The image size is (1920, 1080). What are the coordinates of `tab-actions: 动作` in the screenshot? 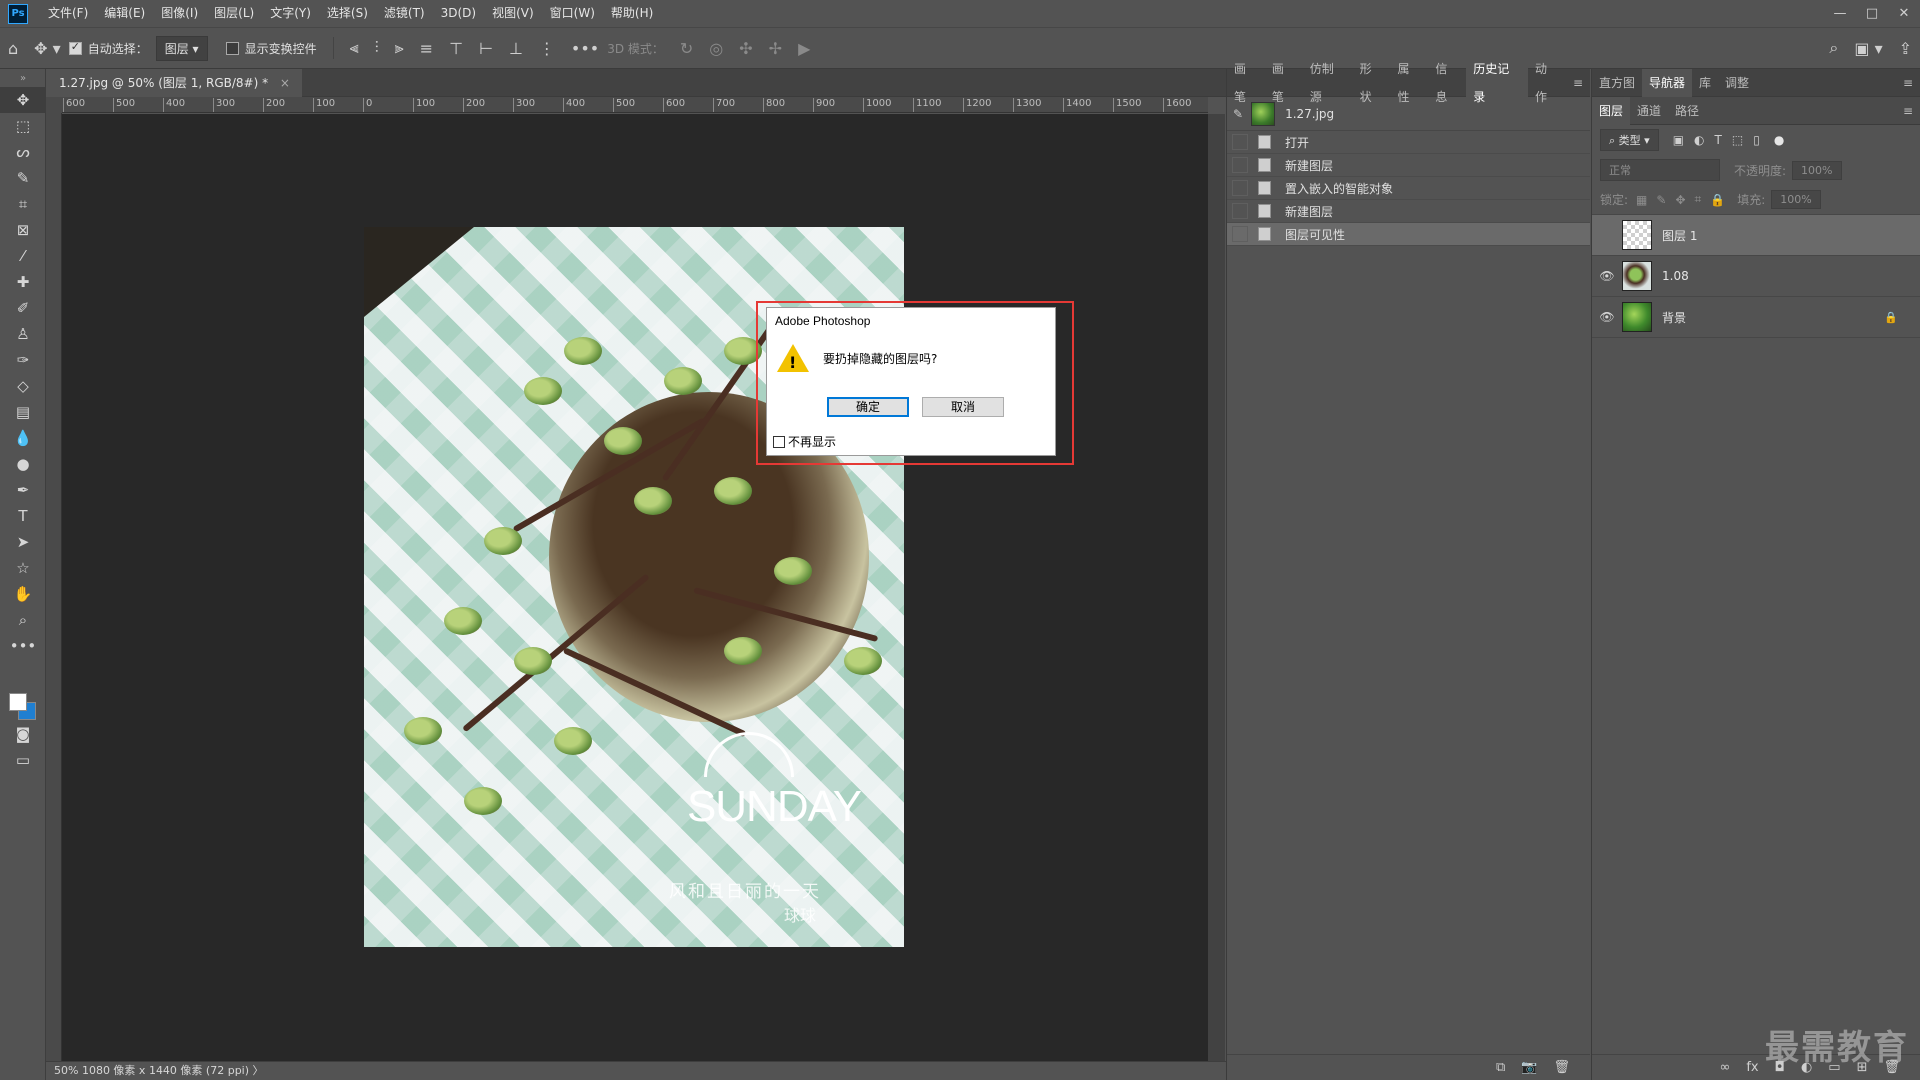 It's located at (1547, 83).